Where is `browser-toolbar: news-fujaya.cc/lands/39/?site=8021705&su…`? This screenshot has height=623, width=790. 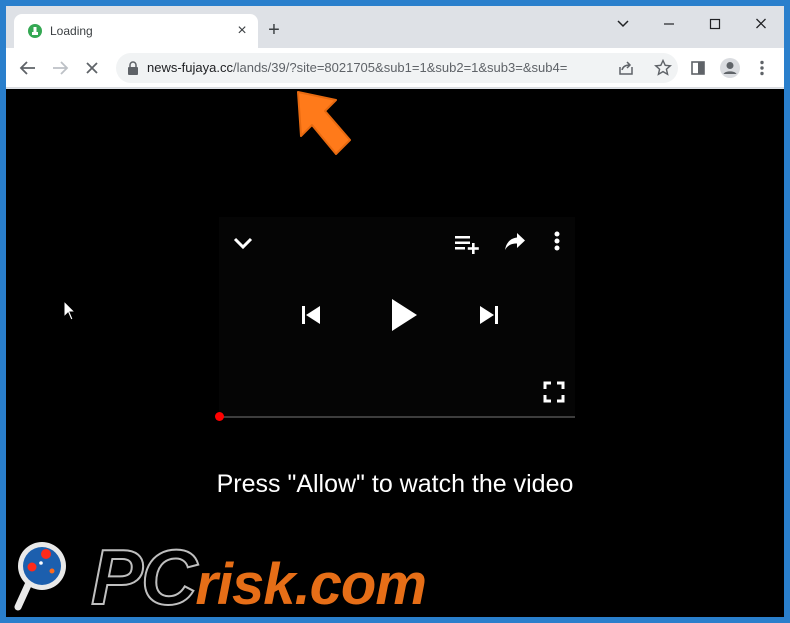 browser-toolbar: news-fujaya.cc/lands/39/?site=8021705&su… is located at coordinates (395, 68).